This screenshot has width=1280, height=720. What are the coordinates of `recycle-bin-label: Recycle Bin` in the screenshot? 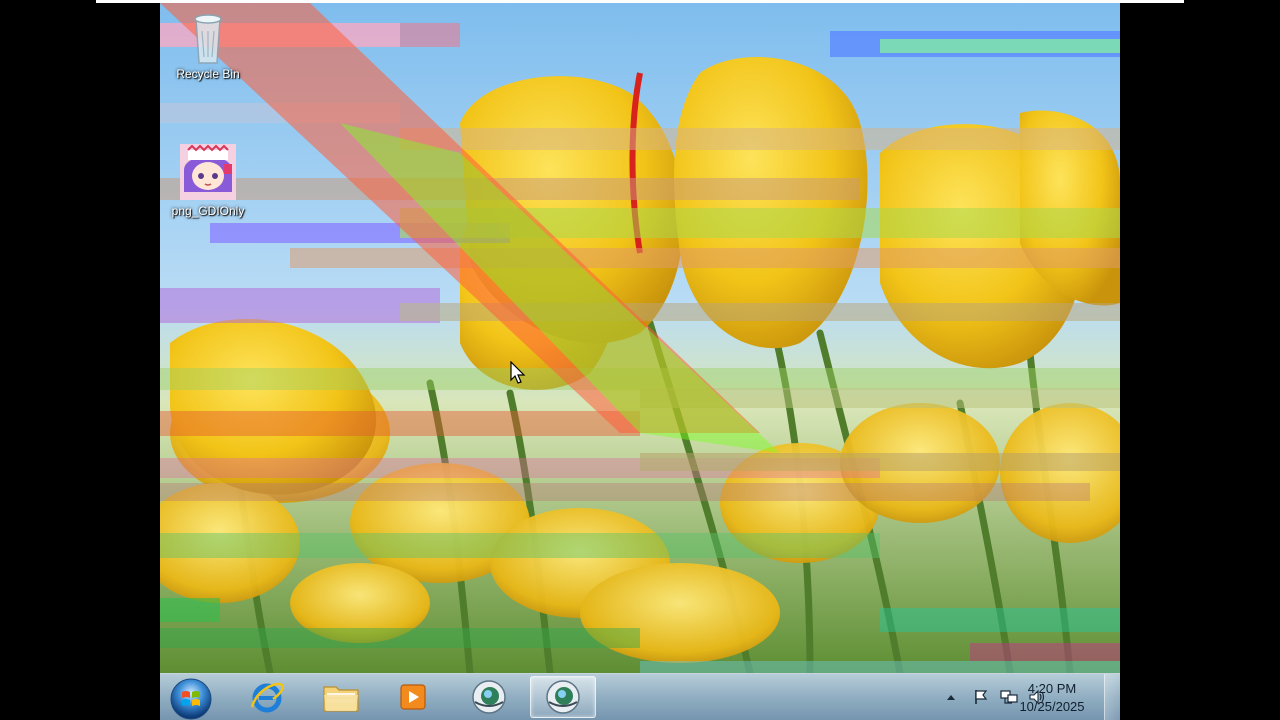 It's located at (208, 74).